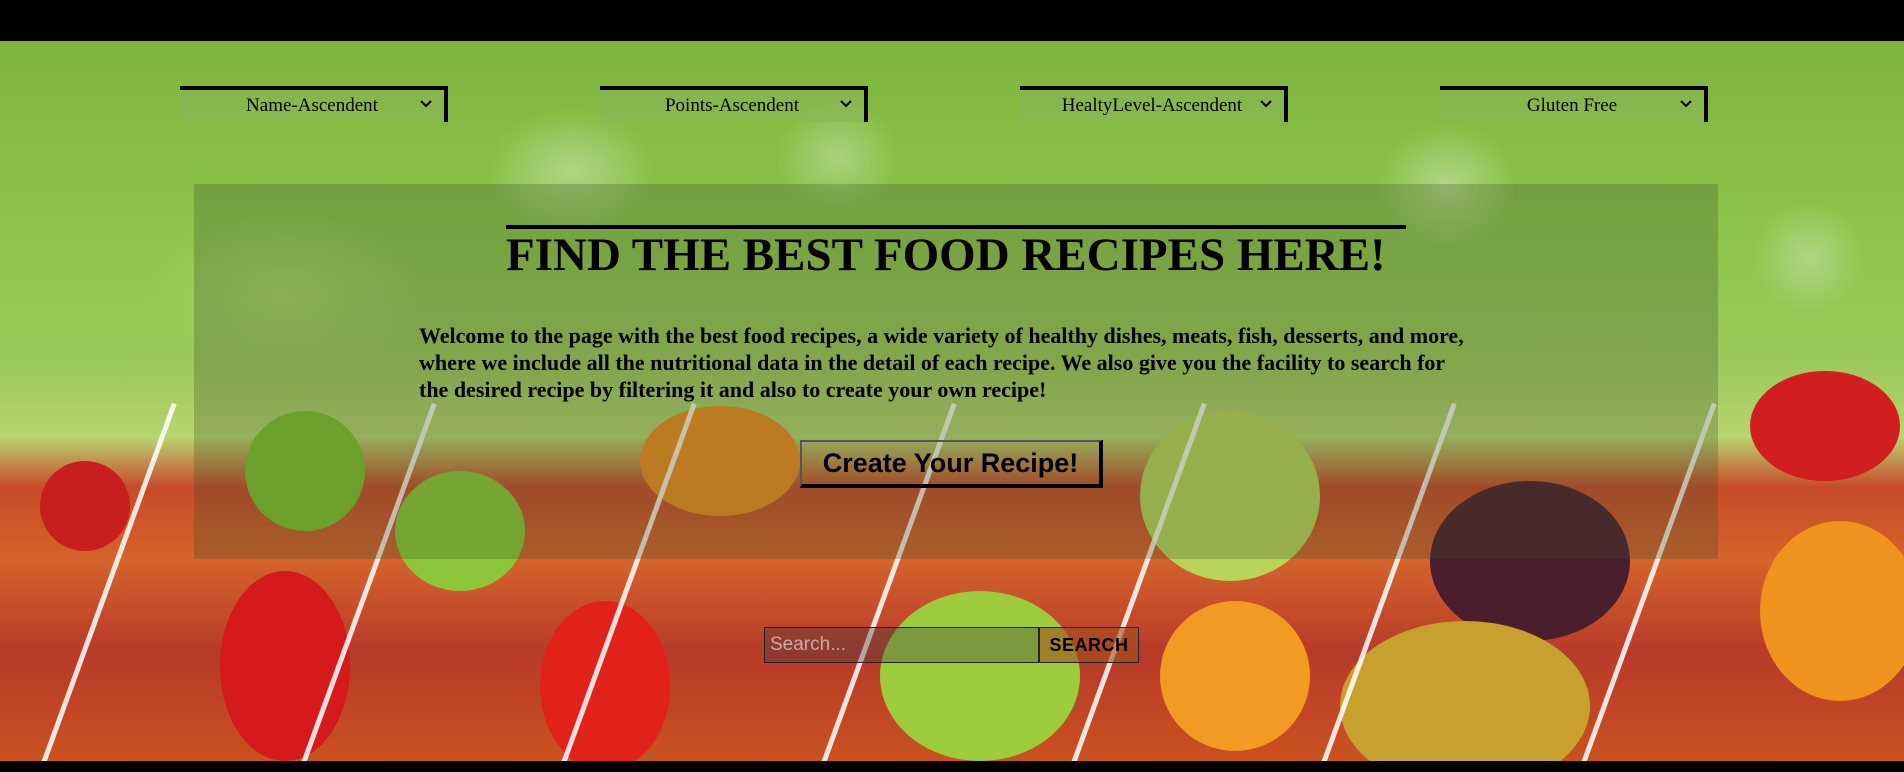 The width and height of the screenshot is (1904, 772). I want to click on create-recipe-button: Create Your Recipe!, so click(951, 464).